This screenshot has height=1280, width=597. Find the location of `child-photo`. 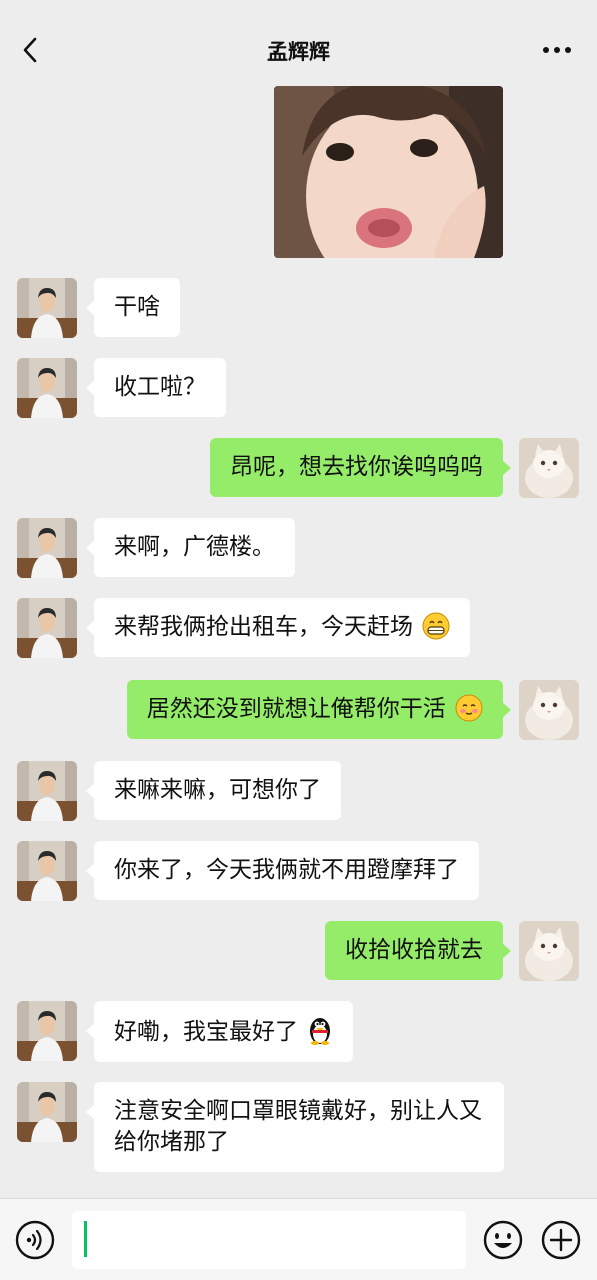

child-photo is located at coordinates (388, 172).